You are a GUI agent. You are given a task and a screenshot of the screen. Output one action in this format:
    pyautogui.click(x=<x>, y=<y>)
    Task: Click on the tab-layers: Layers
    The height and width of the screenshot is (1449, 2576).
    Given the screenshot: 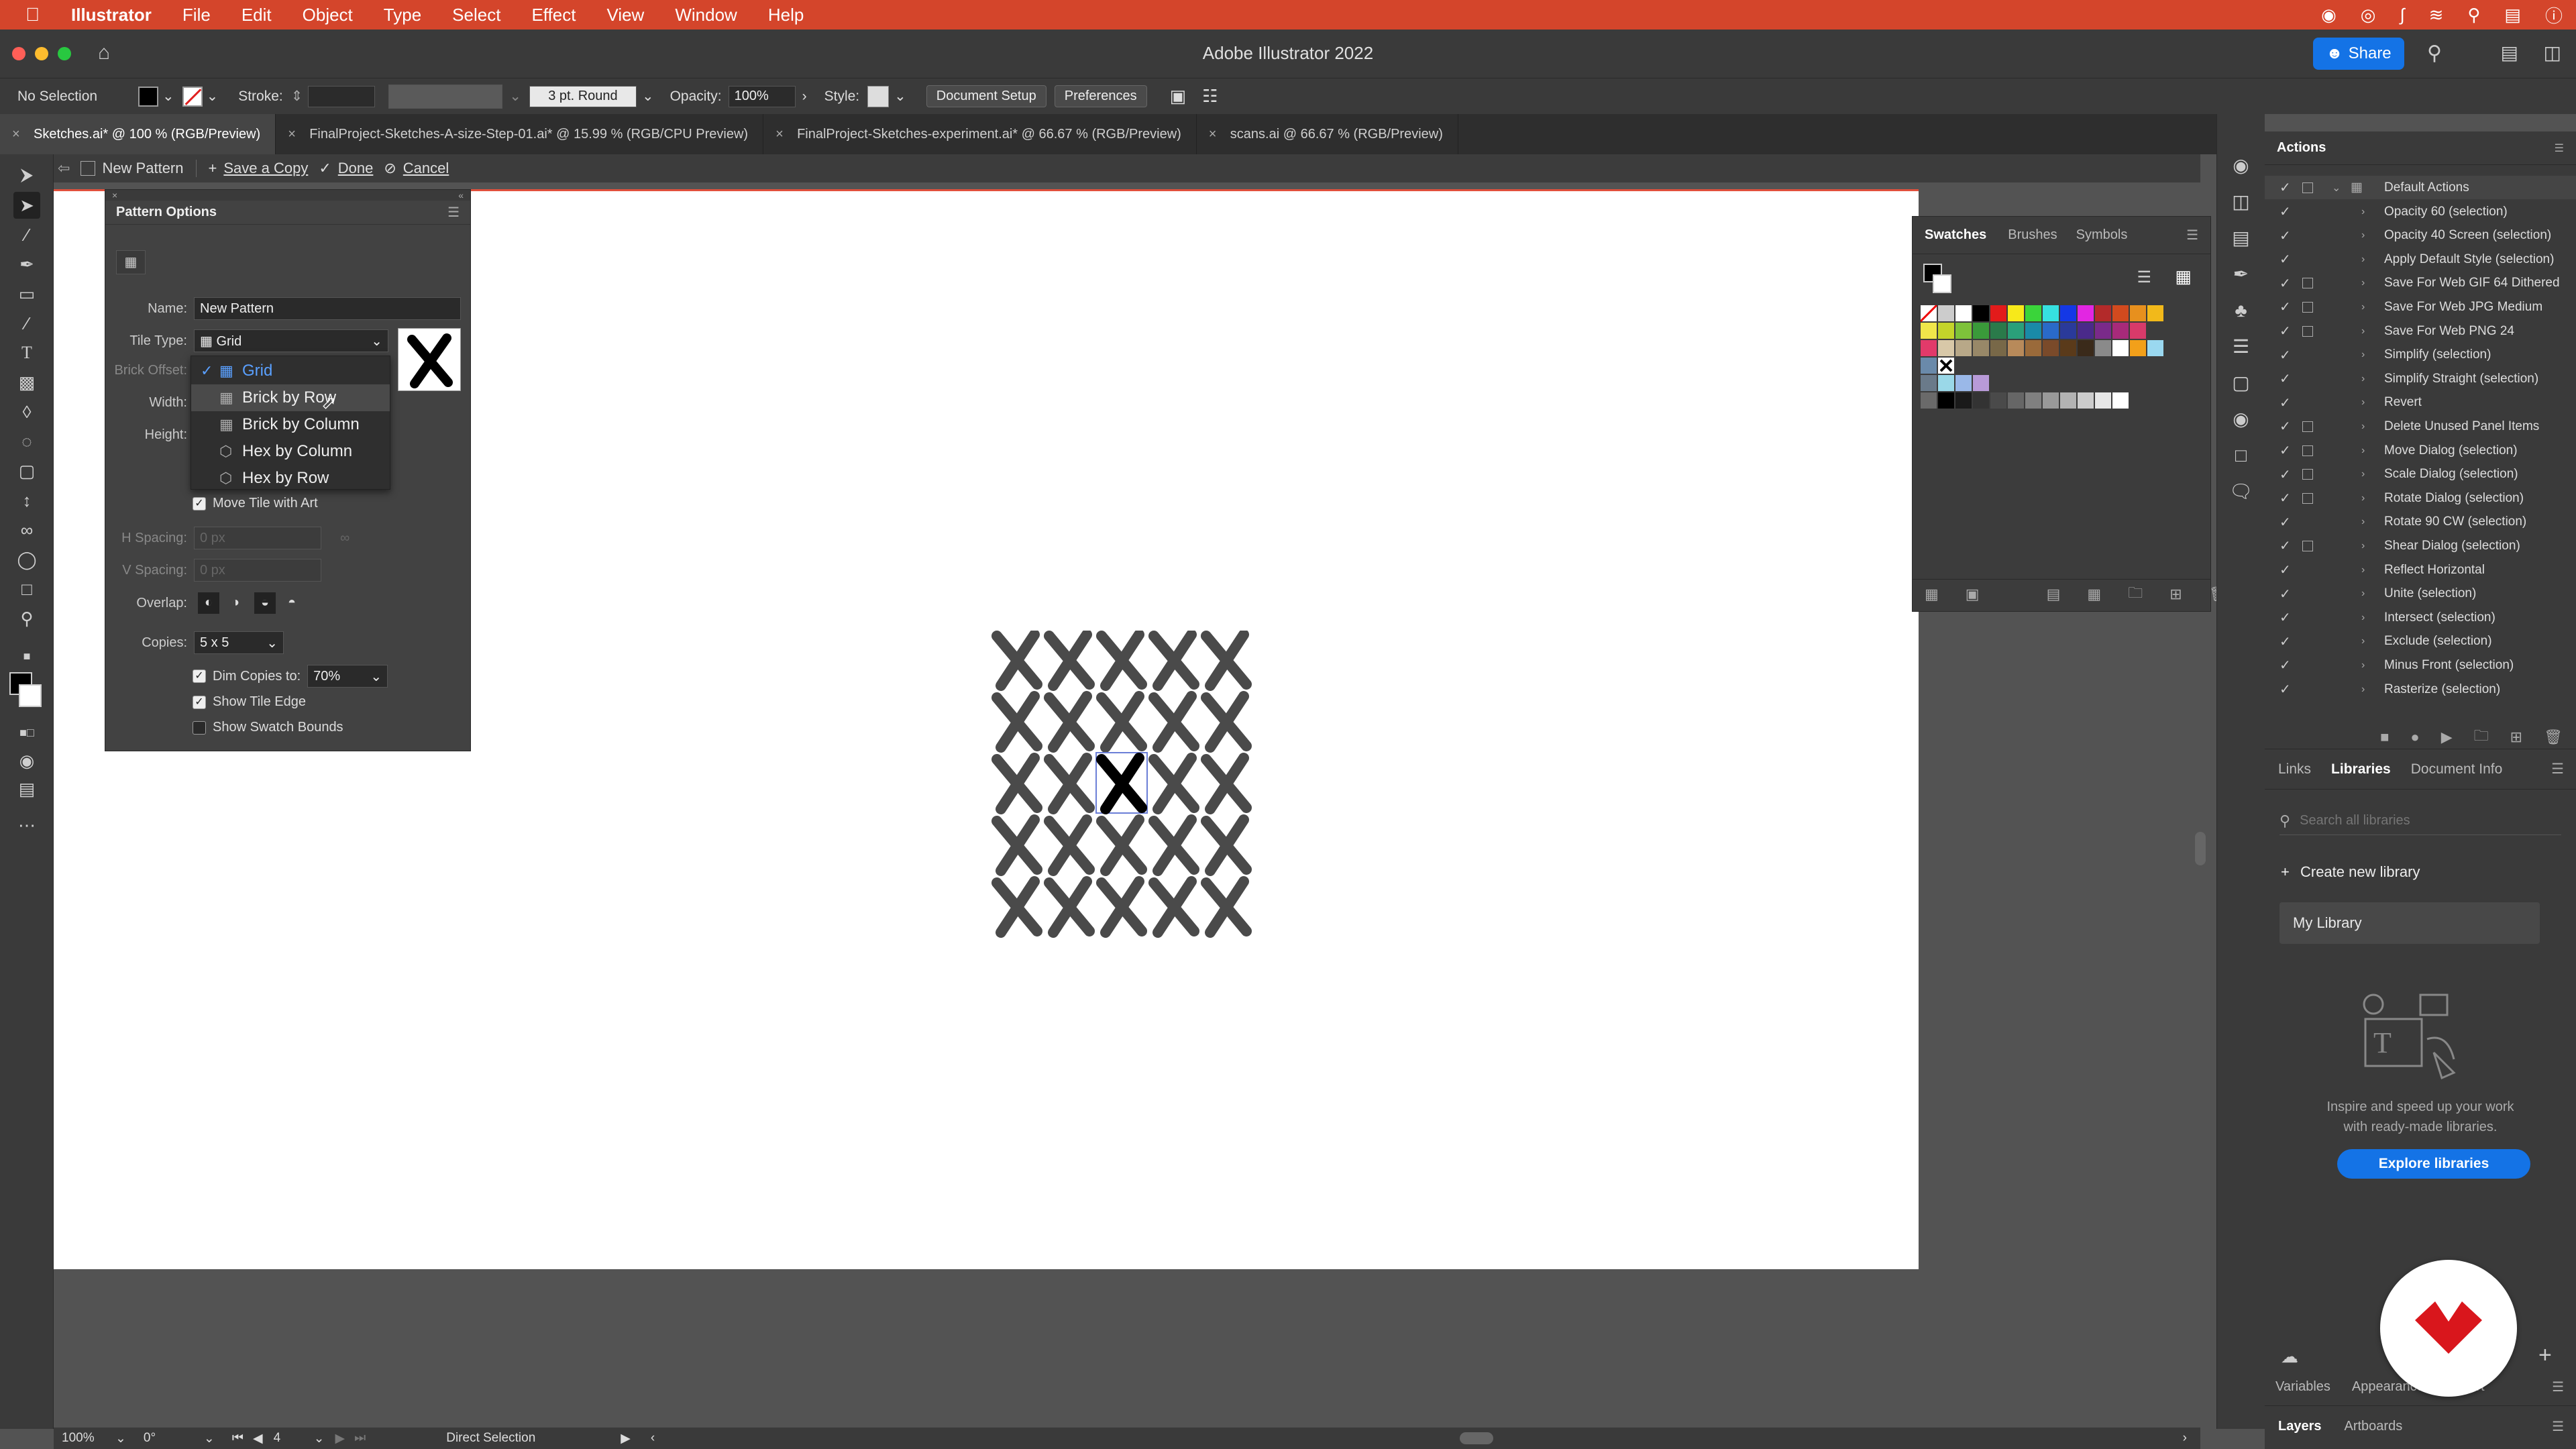 What is the action you would take?
    pyautogui.click(x=2300, y=1426)
    